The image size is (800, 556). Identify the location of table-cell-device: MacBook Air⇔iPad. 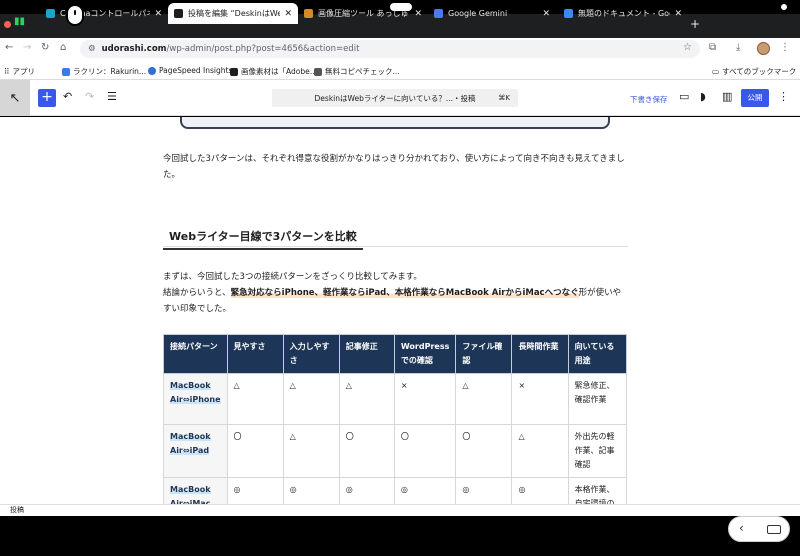
(195, 451).